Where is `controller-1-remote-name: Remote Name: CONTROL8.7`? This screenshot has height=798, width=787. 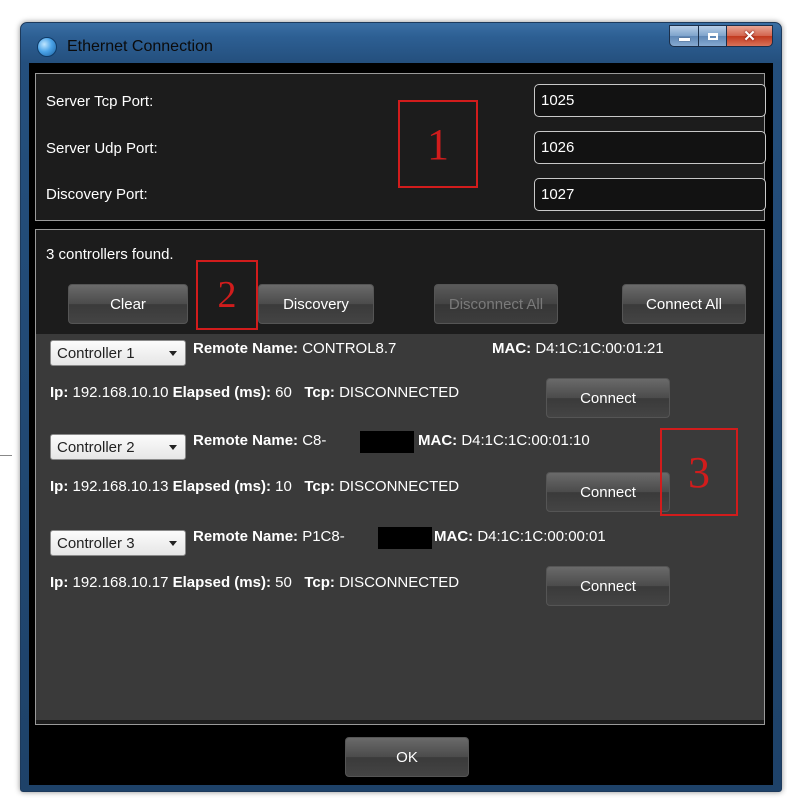
controller-1-remote-name: Remote Name: CONTROL8.7 is located at coordinates (295, 348).